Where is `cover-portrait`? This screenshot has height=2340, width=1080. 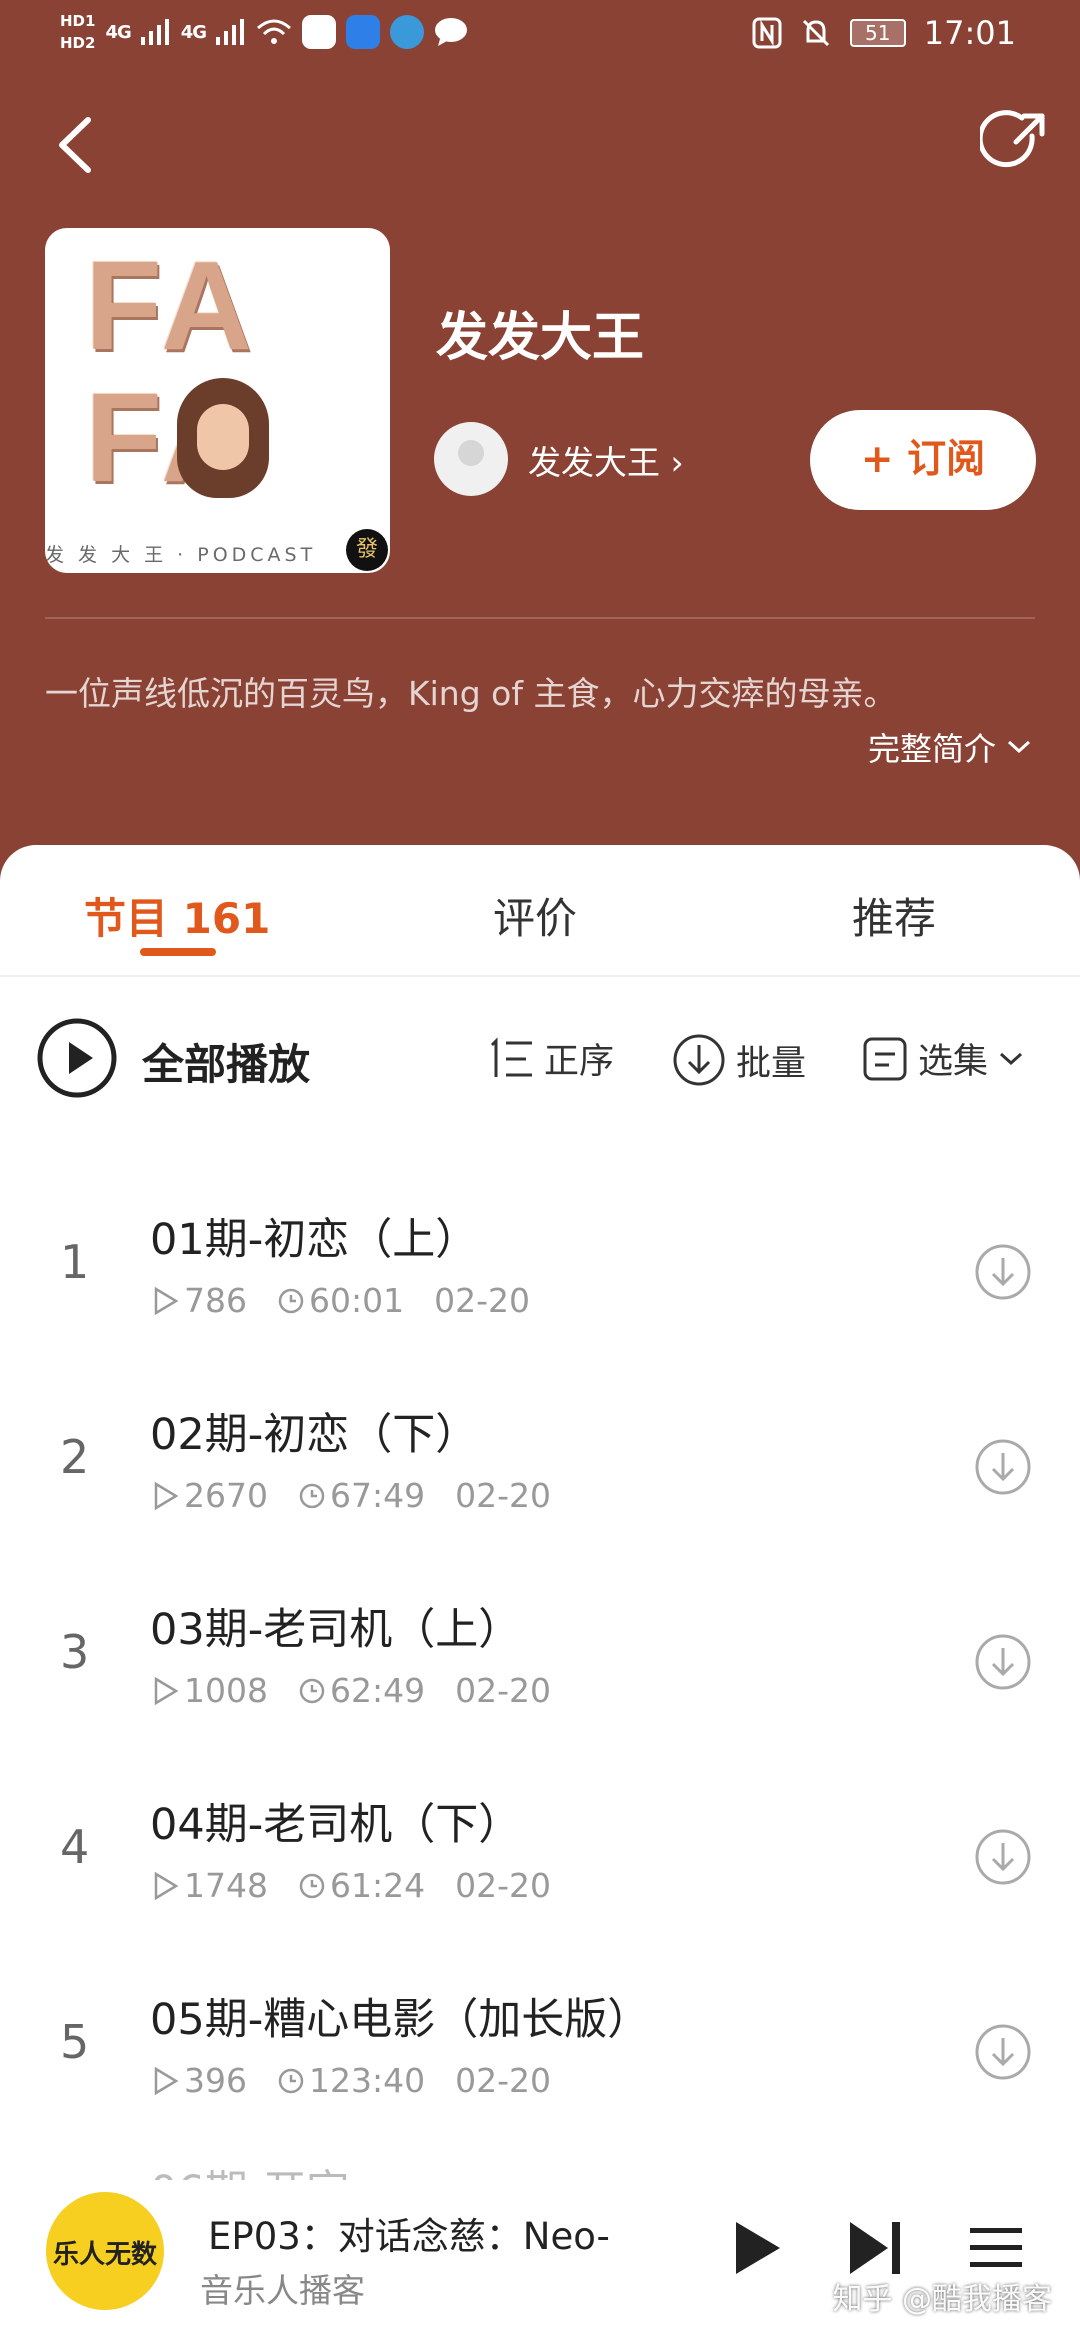 cover-portrait is located at coordinates (223, 438).